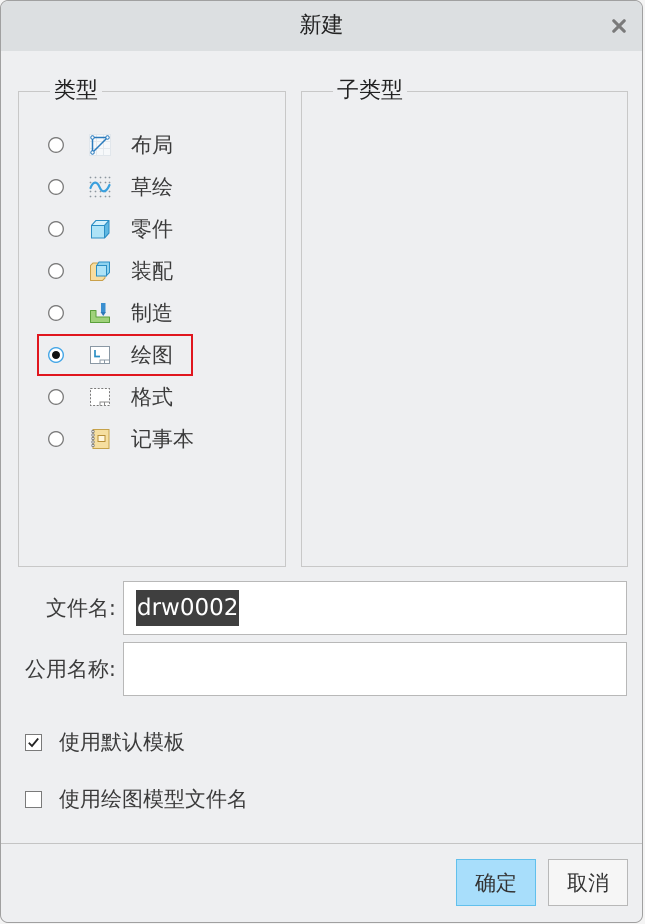 This screenshot has height=924, width=645. I want to click on group-title: 子类型, so click(370, 91).